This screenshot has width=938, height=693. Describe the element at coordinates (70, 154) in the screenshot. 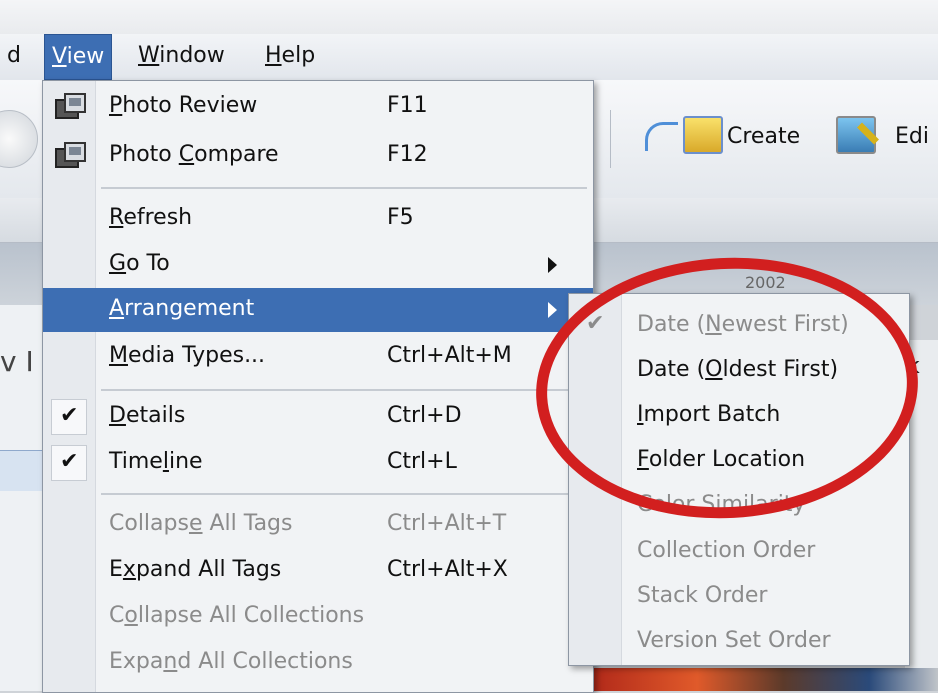

I see `photo-compare-icon` at that location.